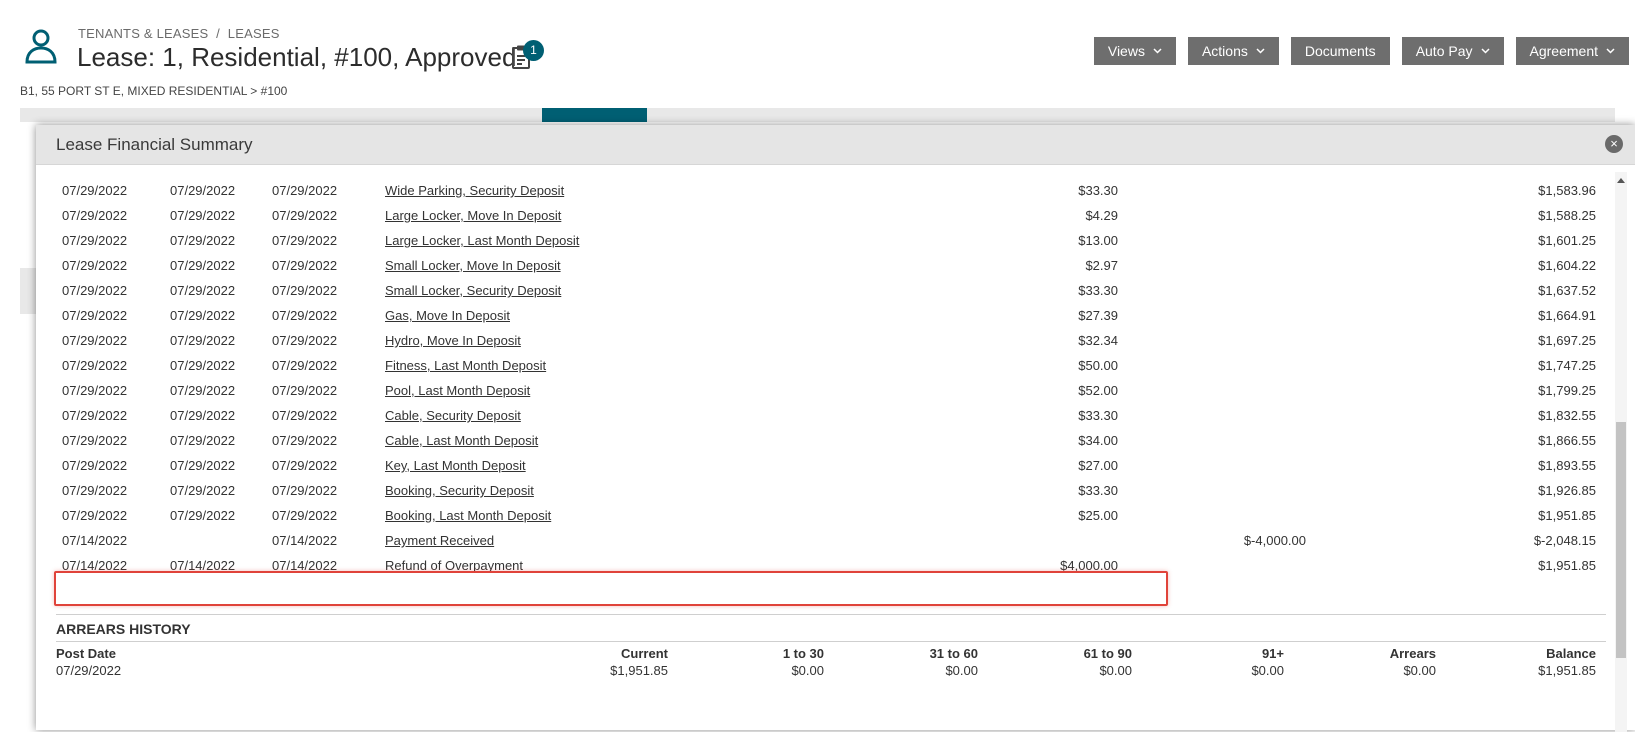 The height and width of the screenshot is (732, 1635). What do you see at coordinates (594, 115) in the screenshot?
I see `background-active-tab` at bounding box center [594, 115].